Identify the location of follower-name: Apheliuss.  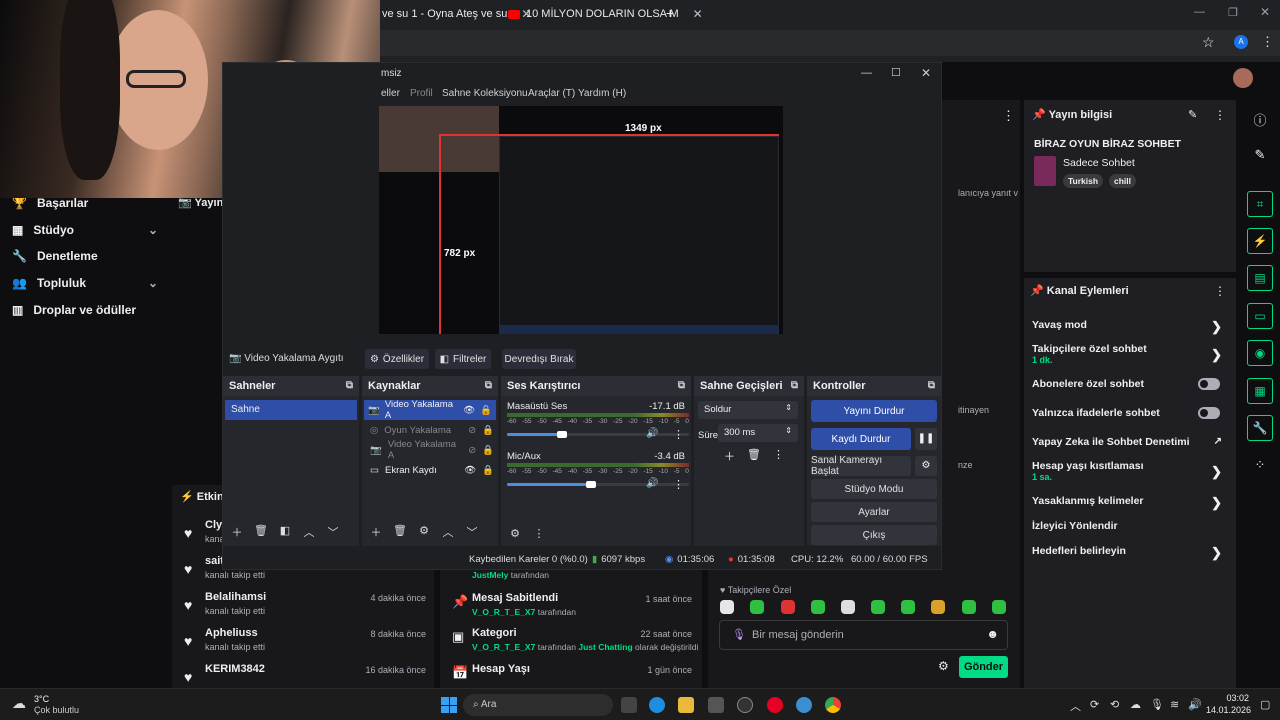
(231, 633).